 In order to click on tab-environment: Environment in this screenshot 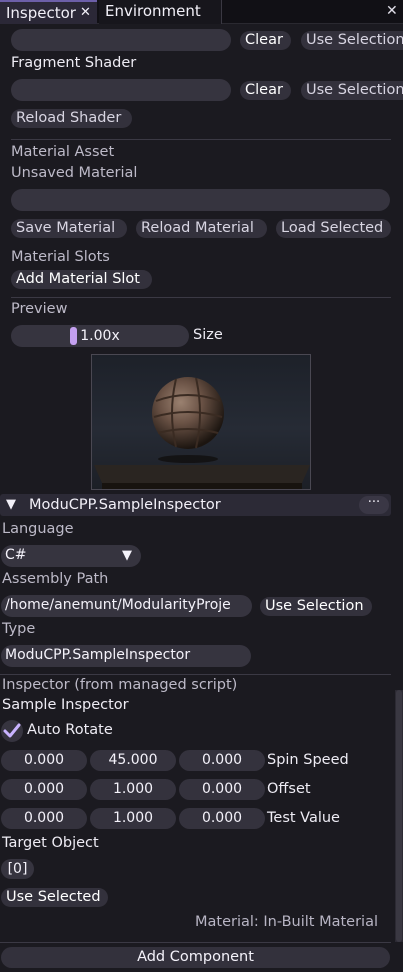, I will do `click(160, 12)`.